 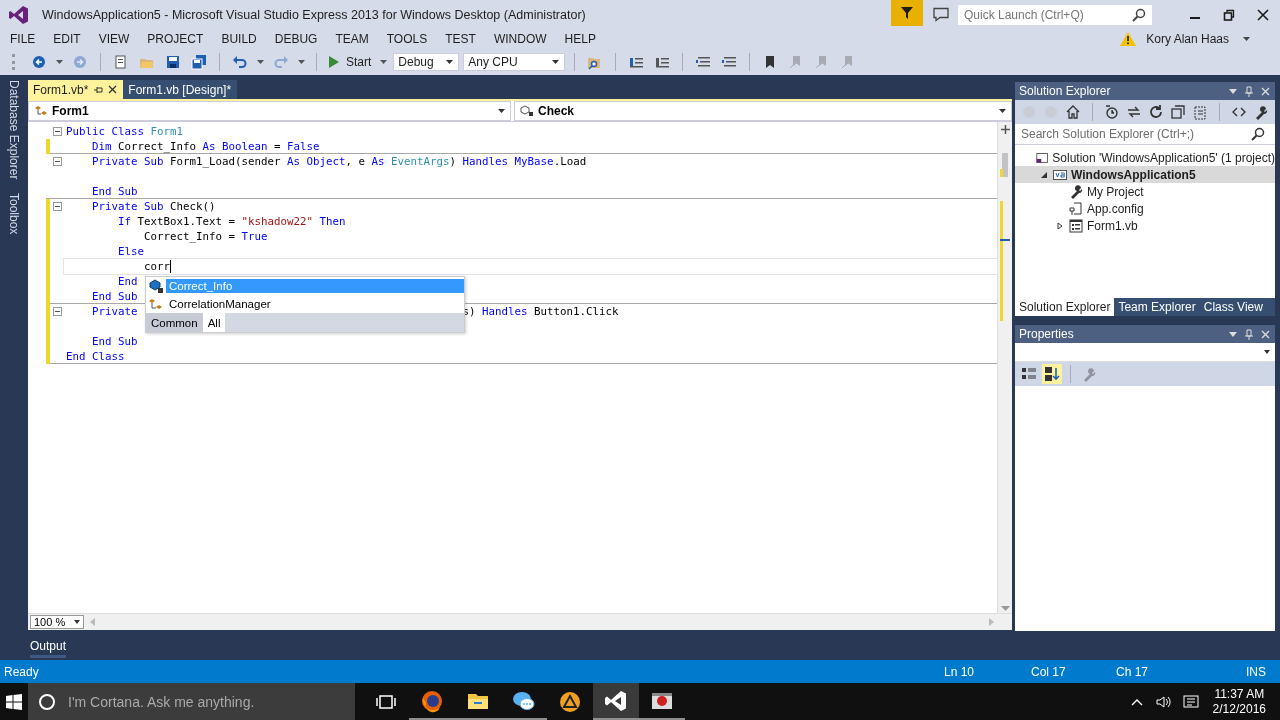 What do you see at coordinates (95, 356) in the screenshot?
I see `code-line: End Class` at bounding box center [95, 356].